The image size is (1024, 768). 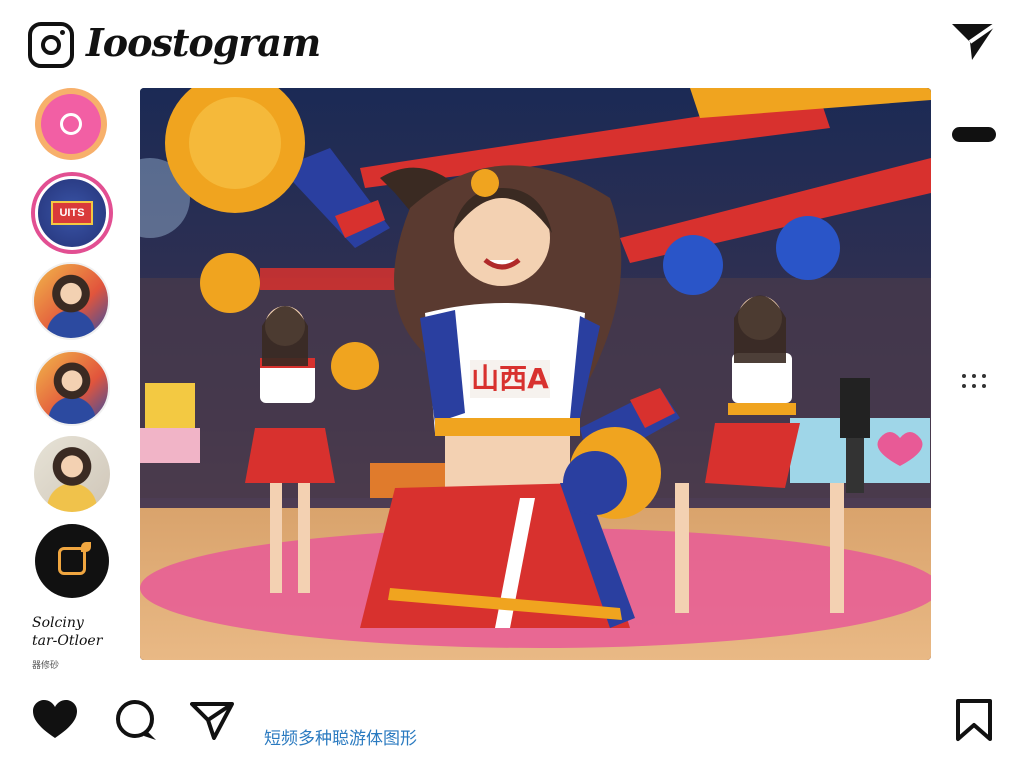 I want to click on post-caption: 短频多种聪游体图形, so click(x=340, y=739).